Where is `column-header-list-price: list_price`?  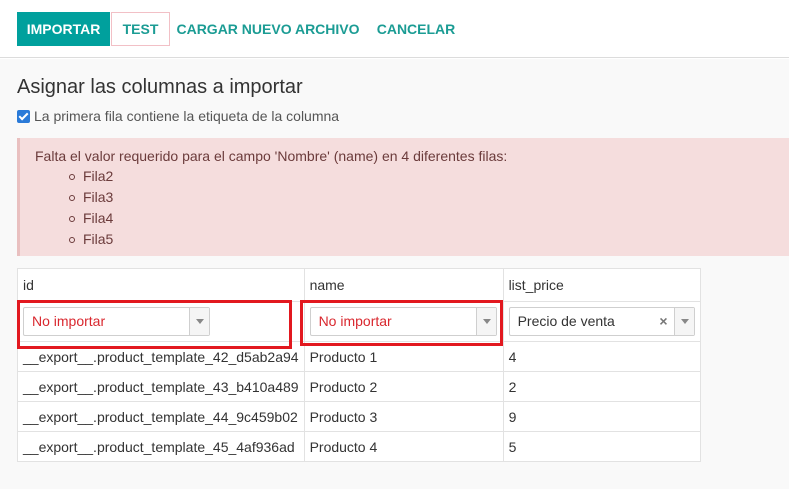
column-header-list-price: list_price is located at coordinates (601, 285).